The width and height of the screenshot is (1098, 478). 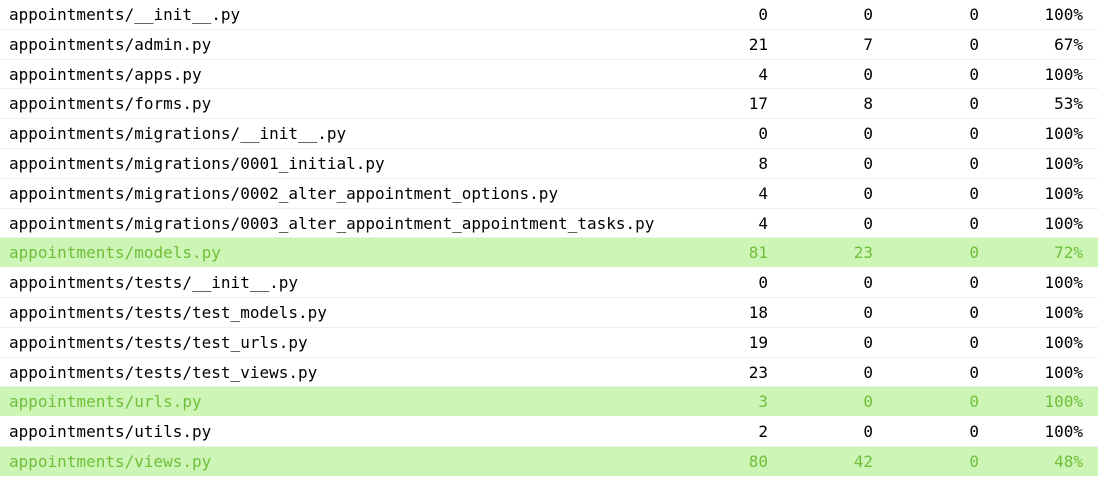 I want to click on table-row: appointments/__init__.py 0 0 0 100%, so click(x=549, y=15).